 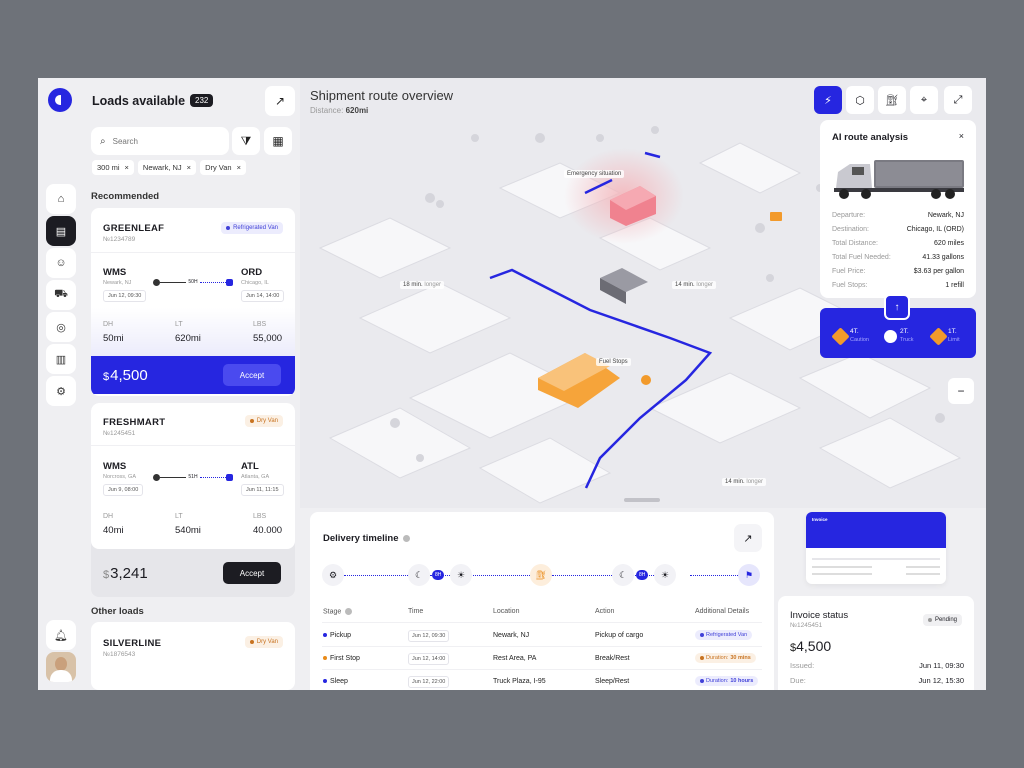 What do you see at coordinates (612, 658) in the screenshot?
I see `action-cell: Break/Rest` at bounding box center [612, 658].